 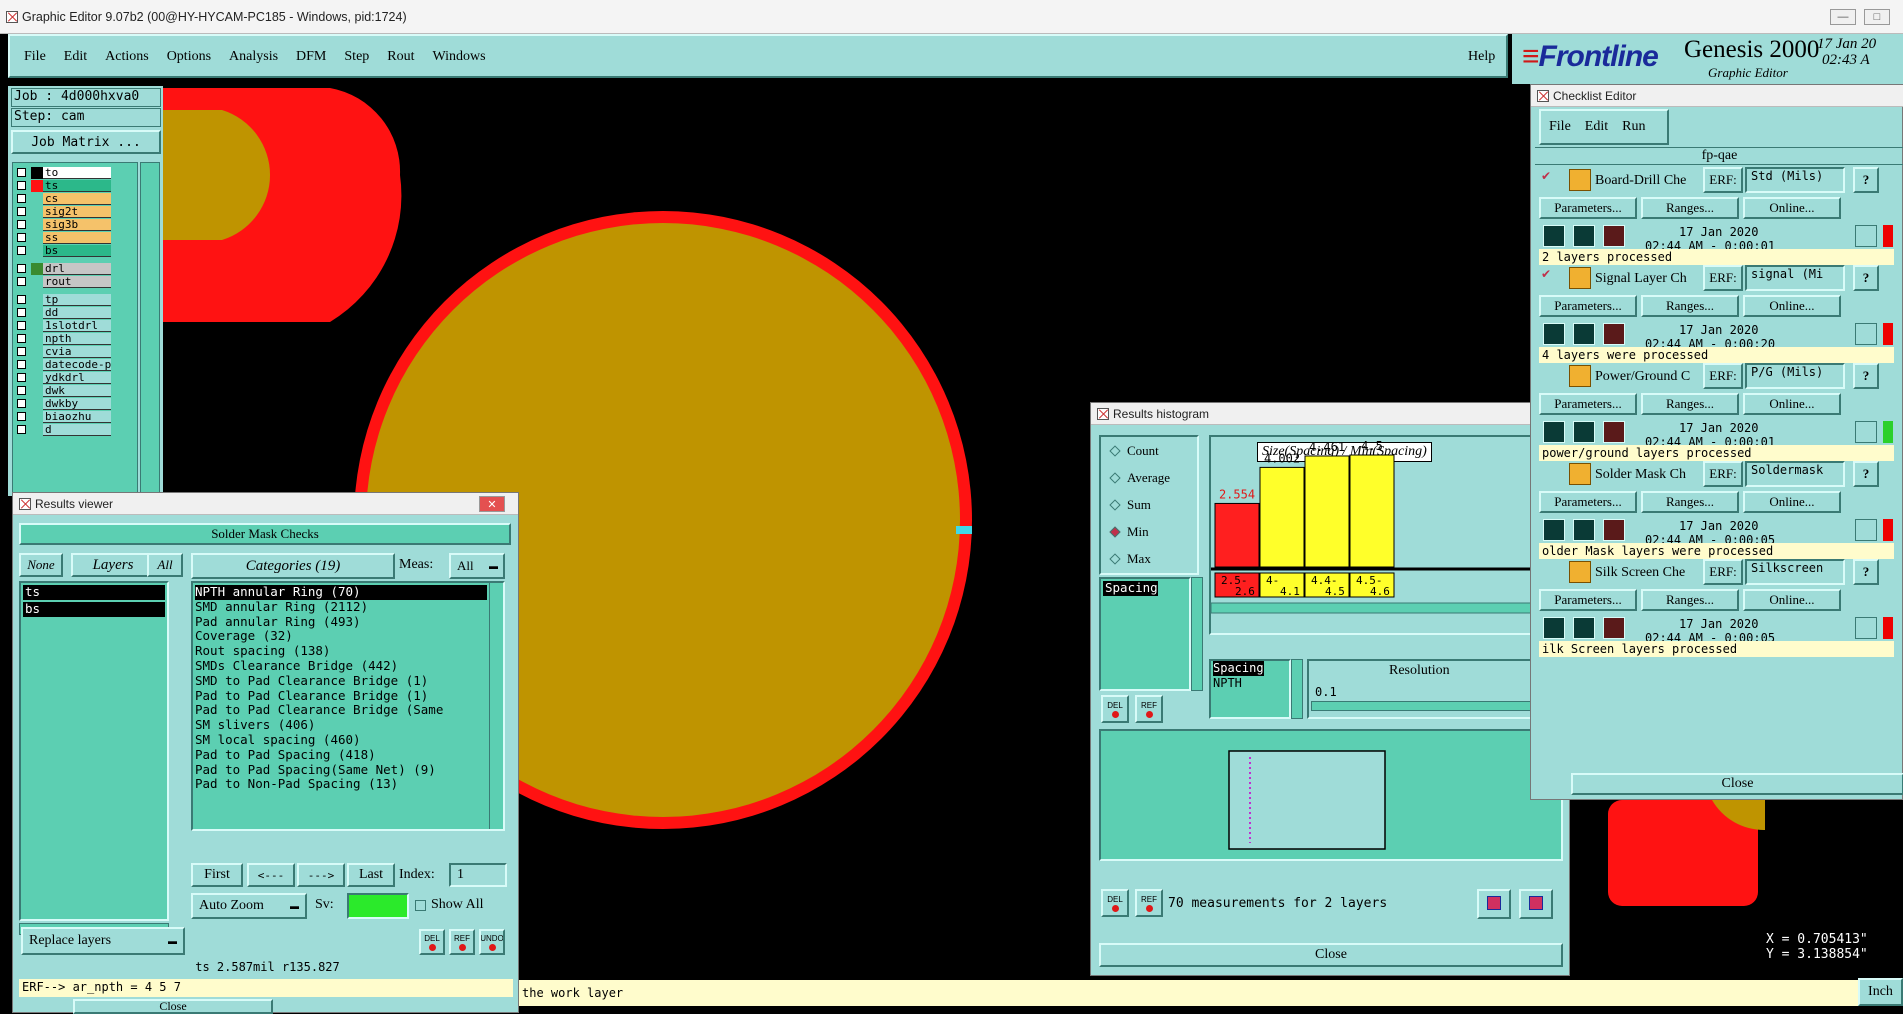 What do you see at coordinates (103, 941) in the screenshot?
I see `replace-layers-select: Replace layers ▬` at bounding box center [103, 941].